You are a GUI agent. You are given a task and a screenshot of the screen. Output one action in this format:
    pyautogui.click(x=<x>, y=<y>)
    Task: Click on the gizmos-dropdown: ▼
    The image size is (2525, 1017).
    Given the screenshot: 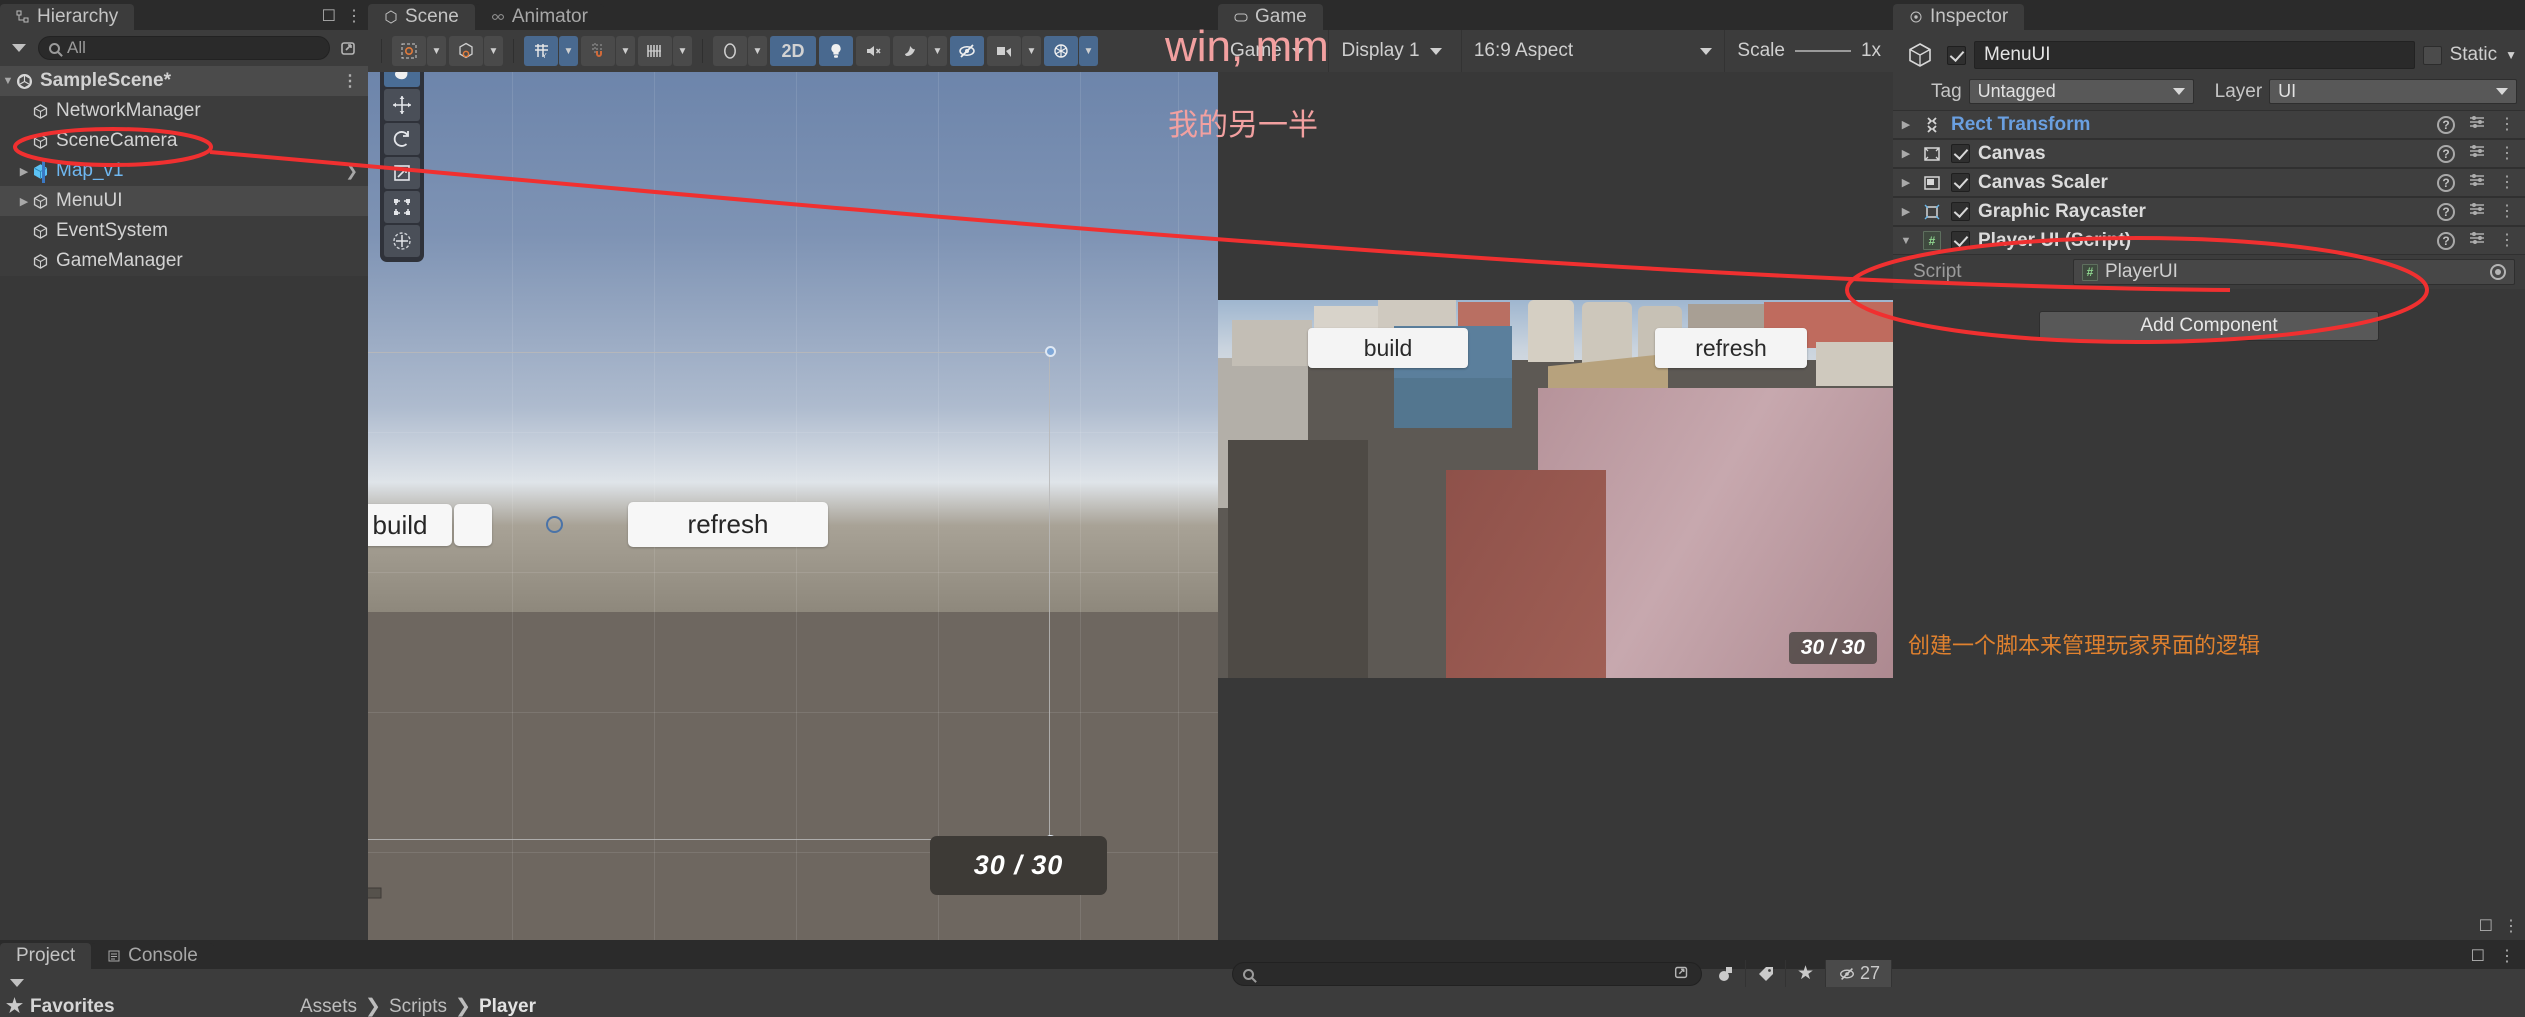 What is the action you would take?
    pyautogui.click(x=1088, y=51)
    